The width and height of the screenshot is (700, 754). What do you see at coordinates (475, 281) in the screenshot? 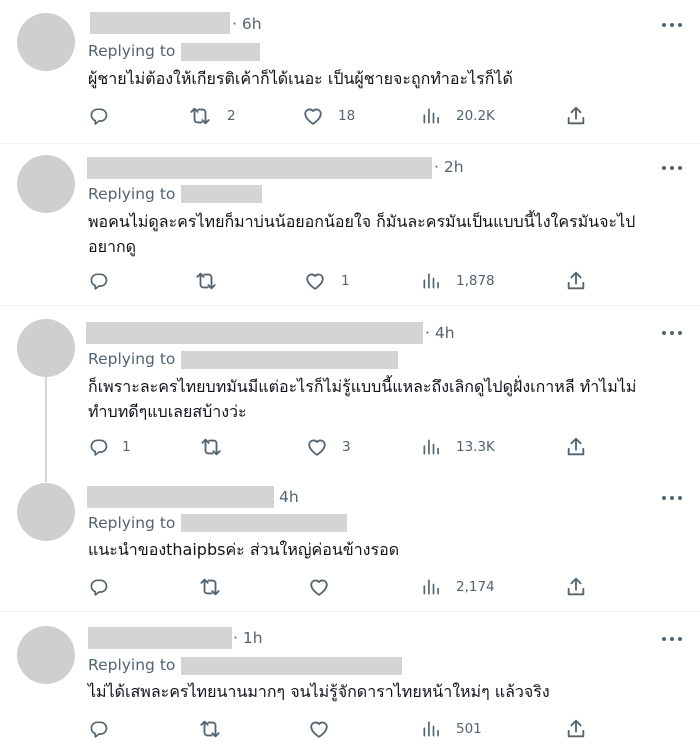
I see `views-count: 1,878` at bounding box center [475, 281].